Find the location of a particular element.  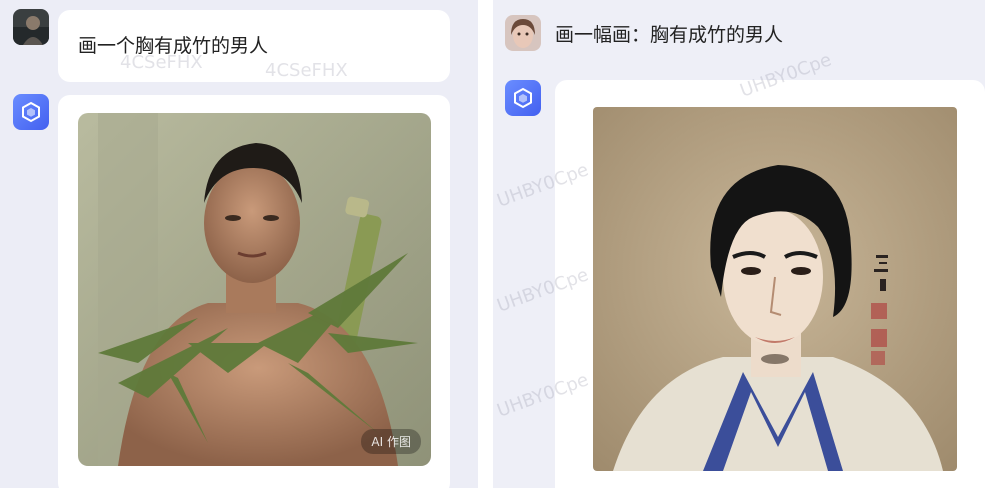

user-message: 画一幅画：胸有成竹的男人 is located at coordinates (669, 35).